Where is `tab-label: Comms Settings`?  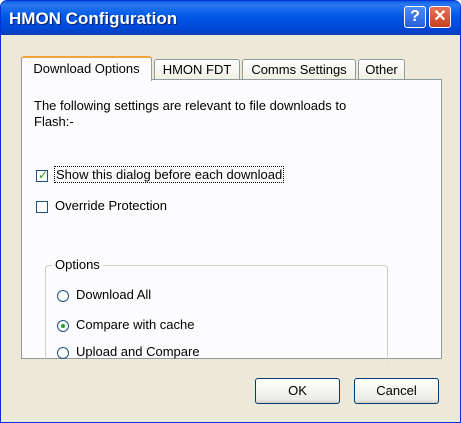
tab-label: Comms Settings is located at coordinates (299, 69).